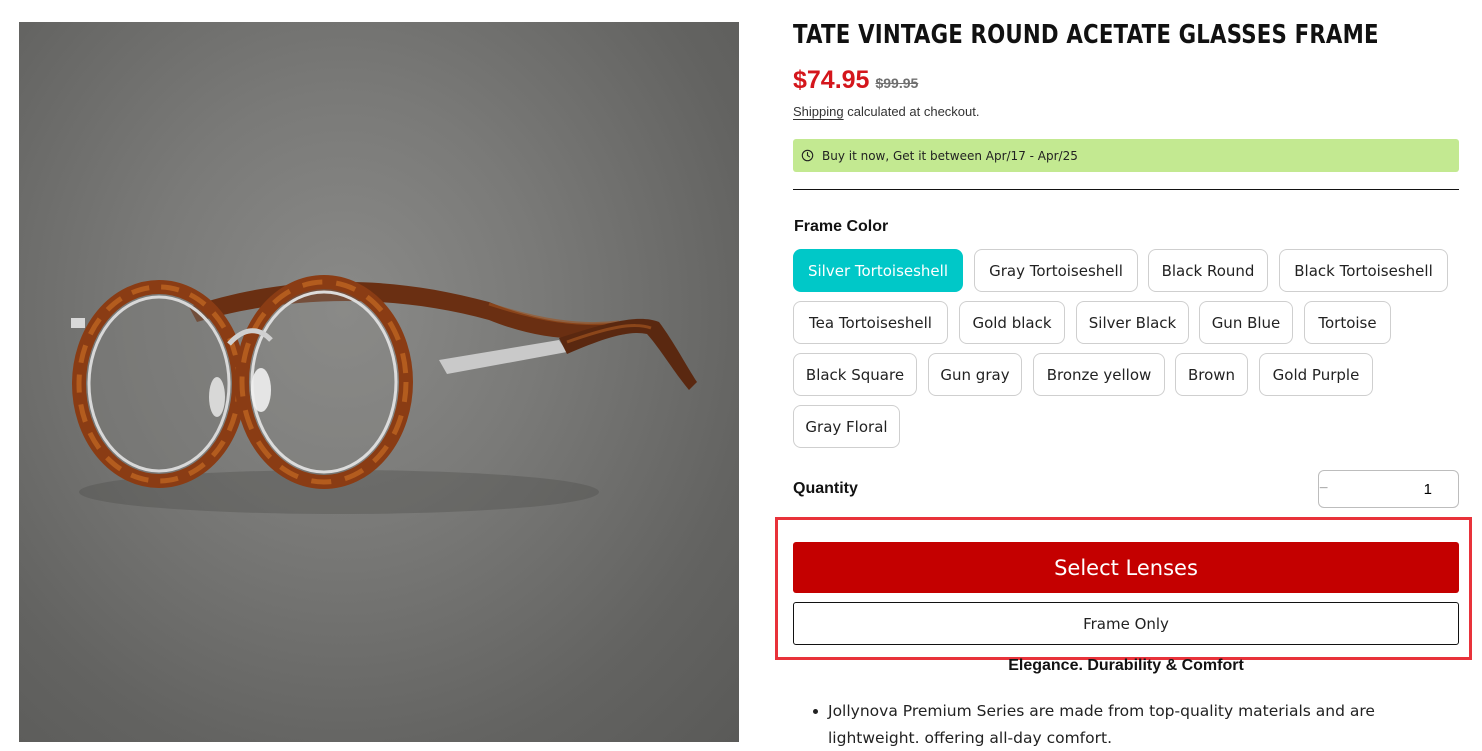  I want to click on price: $74.95 $99.95, so click(855, 80).